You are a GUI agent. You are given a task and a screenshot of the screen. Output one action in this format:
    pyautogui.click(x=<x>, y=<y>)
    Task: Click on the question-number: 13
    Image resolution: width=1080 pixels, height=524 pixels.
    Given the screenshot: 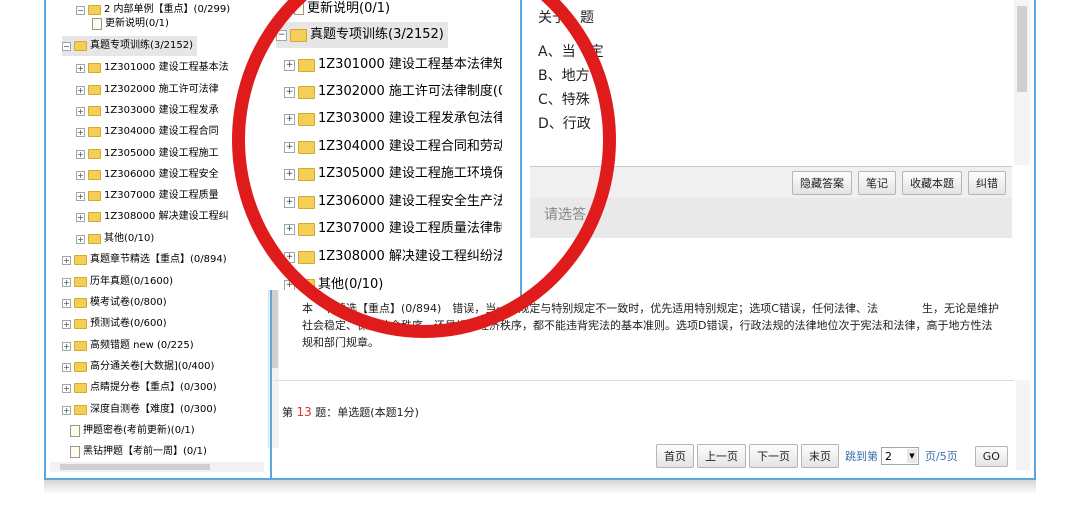 What is the action you would take?
    pyautogui.click(x=304, y=412)
    